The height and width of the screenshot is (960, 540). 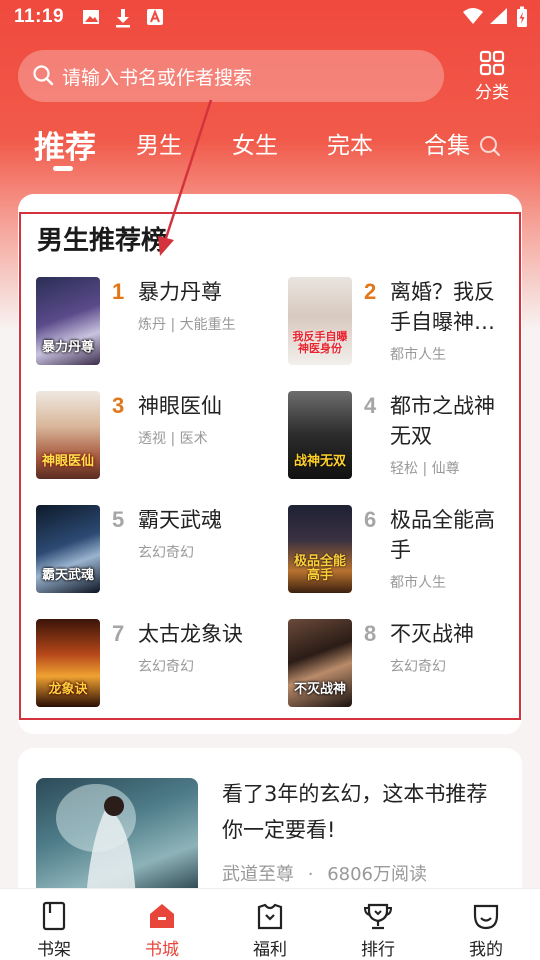 I want to click on nav-mine: 我的, so click(x=486, y=924).